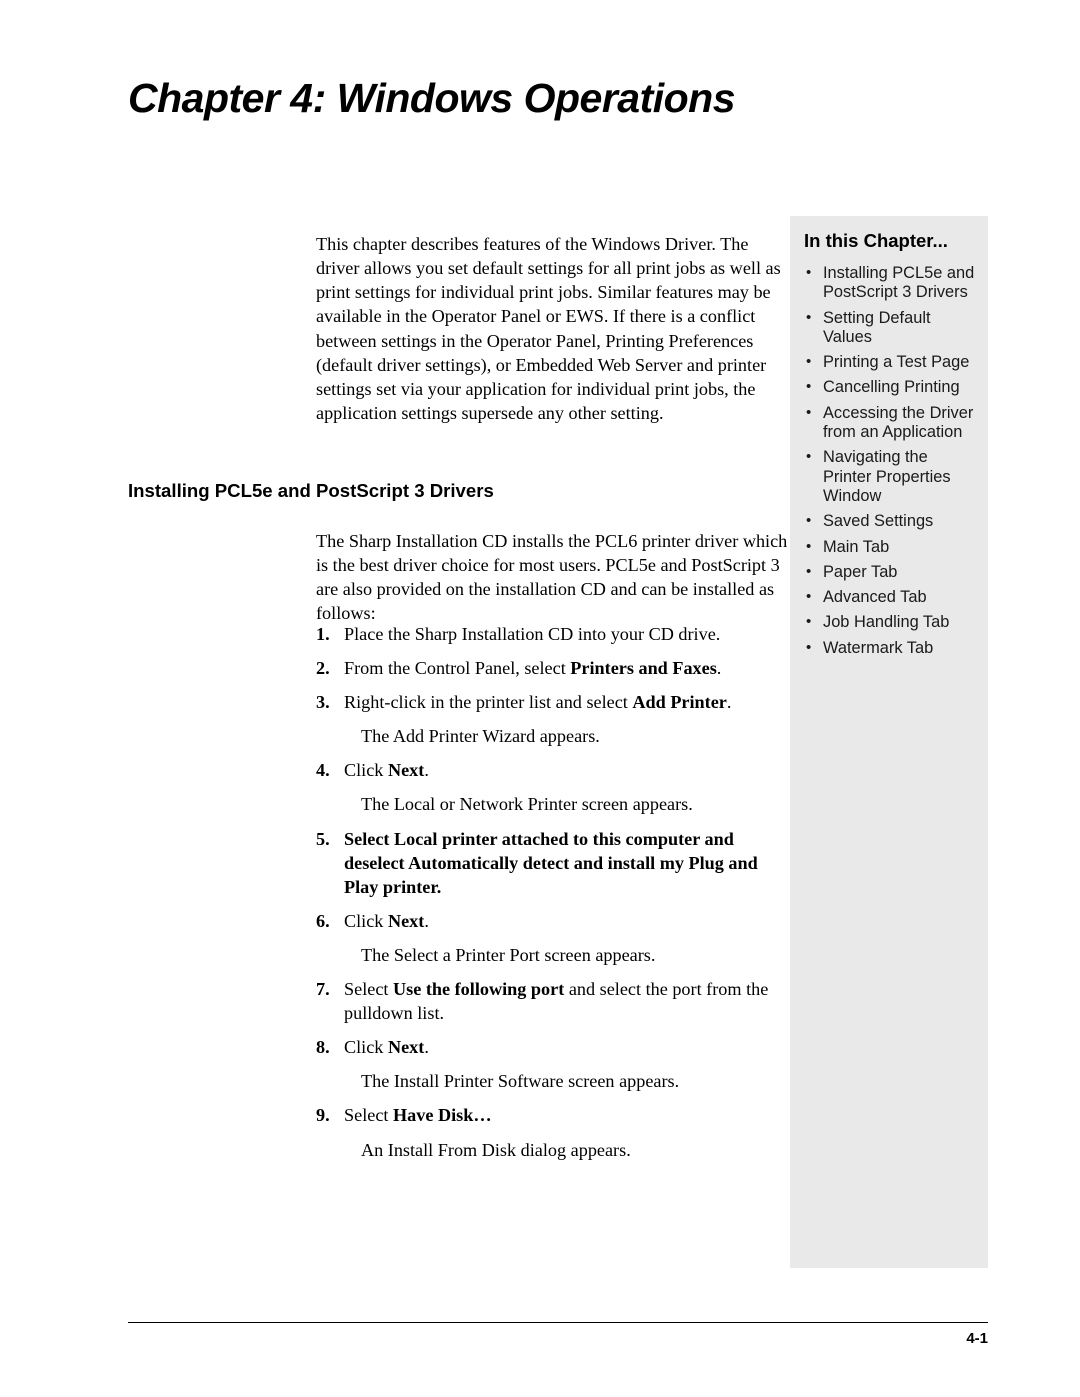  Describe the element at coordinates (323, 634) in the screenshot. I see `step-number: 1.` at that location.